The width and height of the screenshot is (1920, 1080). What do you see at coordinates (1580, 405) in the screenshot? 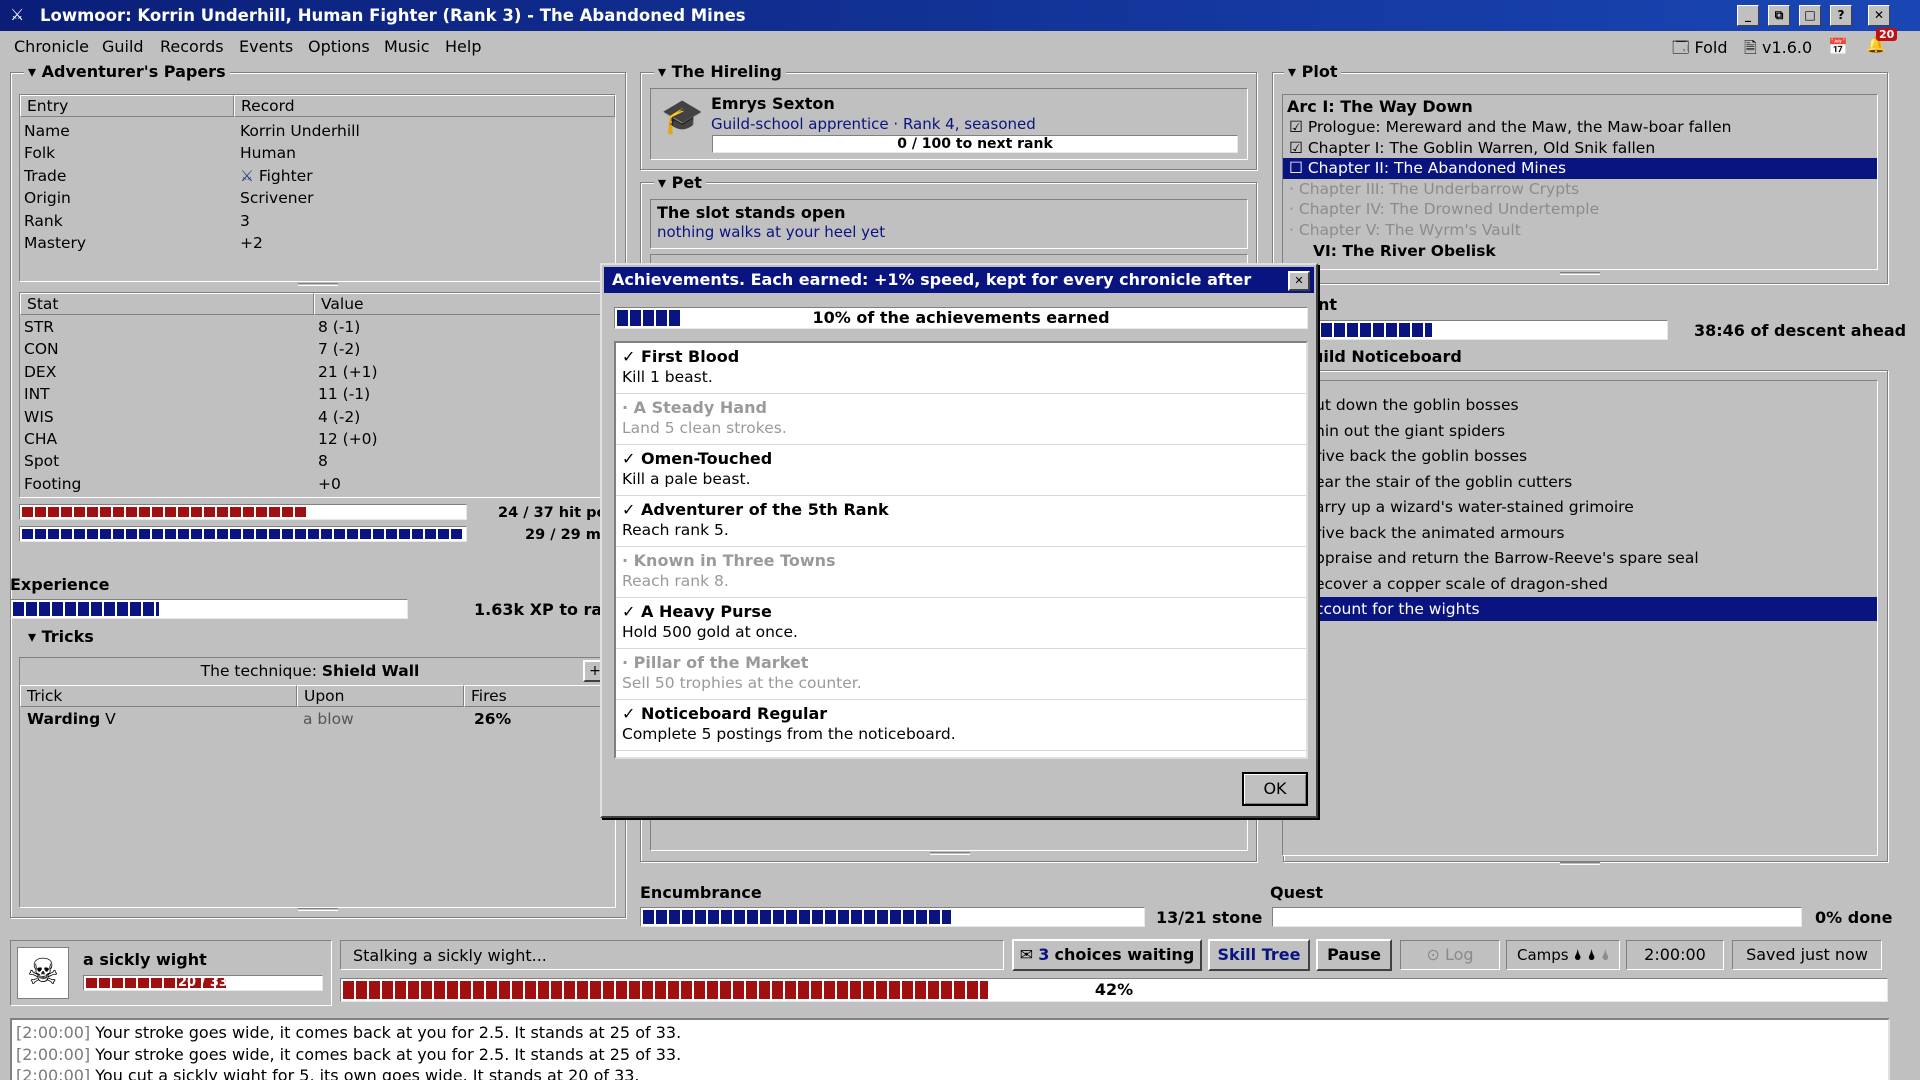
I see `noticeboard-item: ut down the goblin bosses` at bounding box center [1580, 405].